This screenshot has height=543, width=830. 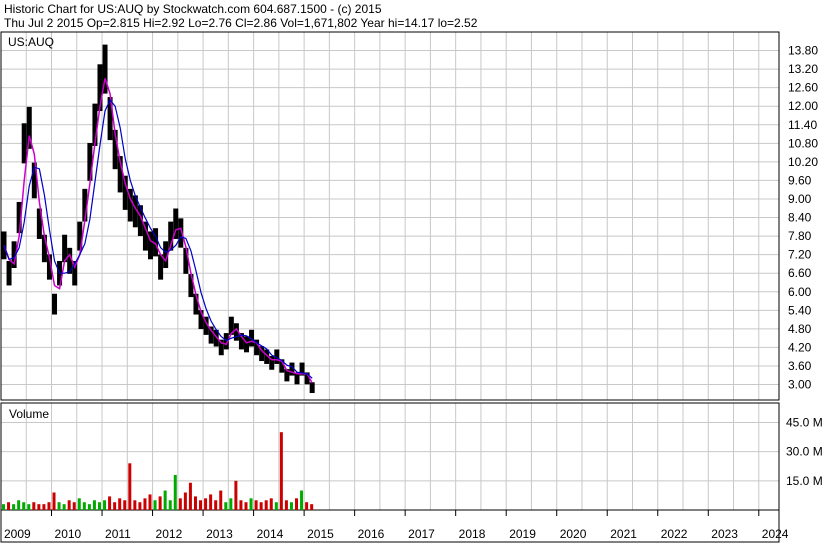 I want to click on volume-y-ticks: 45.0 M 30.0 M 15.0 M, so click(x=804, y=451).